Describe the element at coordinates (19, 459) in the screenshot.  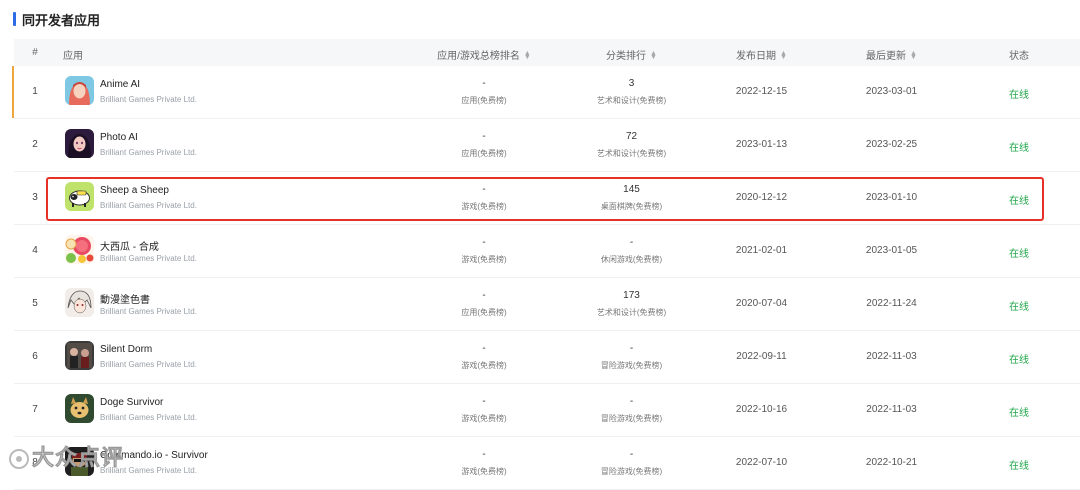
I see `watermark-logo-icon` at that location.